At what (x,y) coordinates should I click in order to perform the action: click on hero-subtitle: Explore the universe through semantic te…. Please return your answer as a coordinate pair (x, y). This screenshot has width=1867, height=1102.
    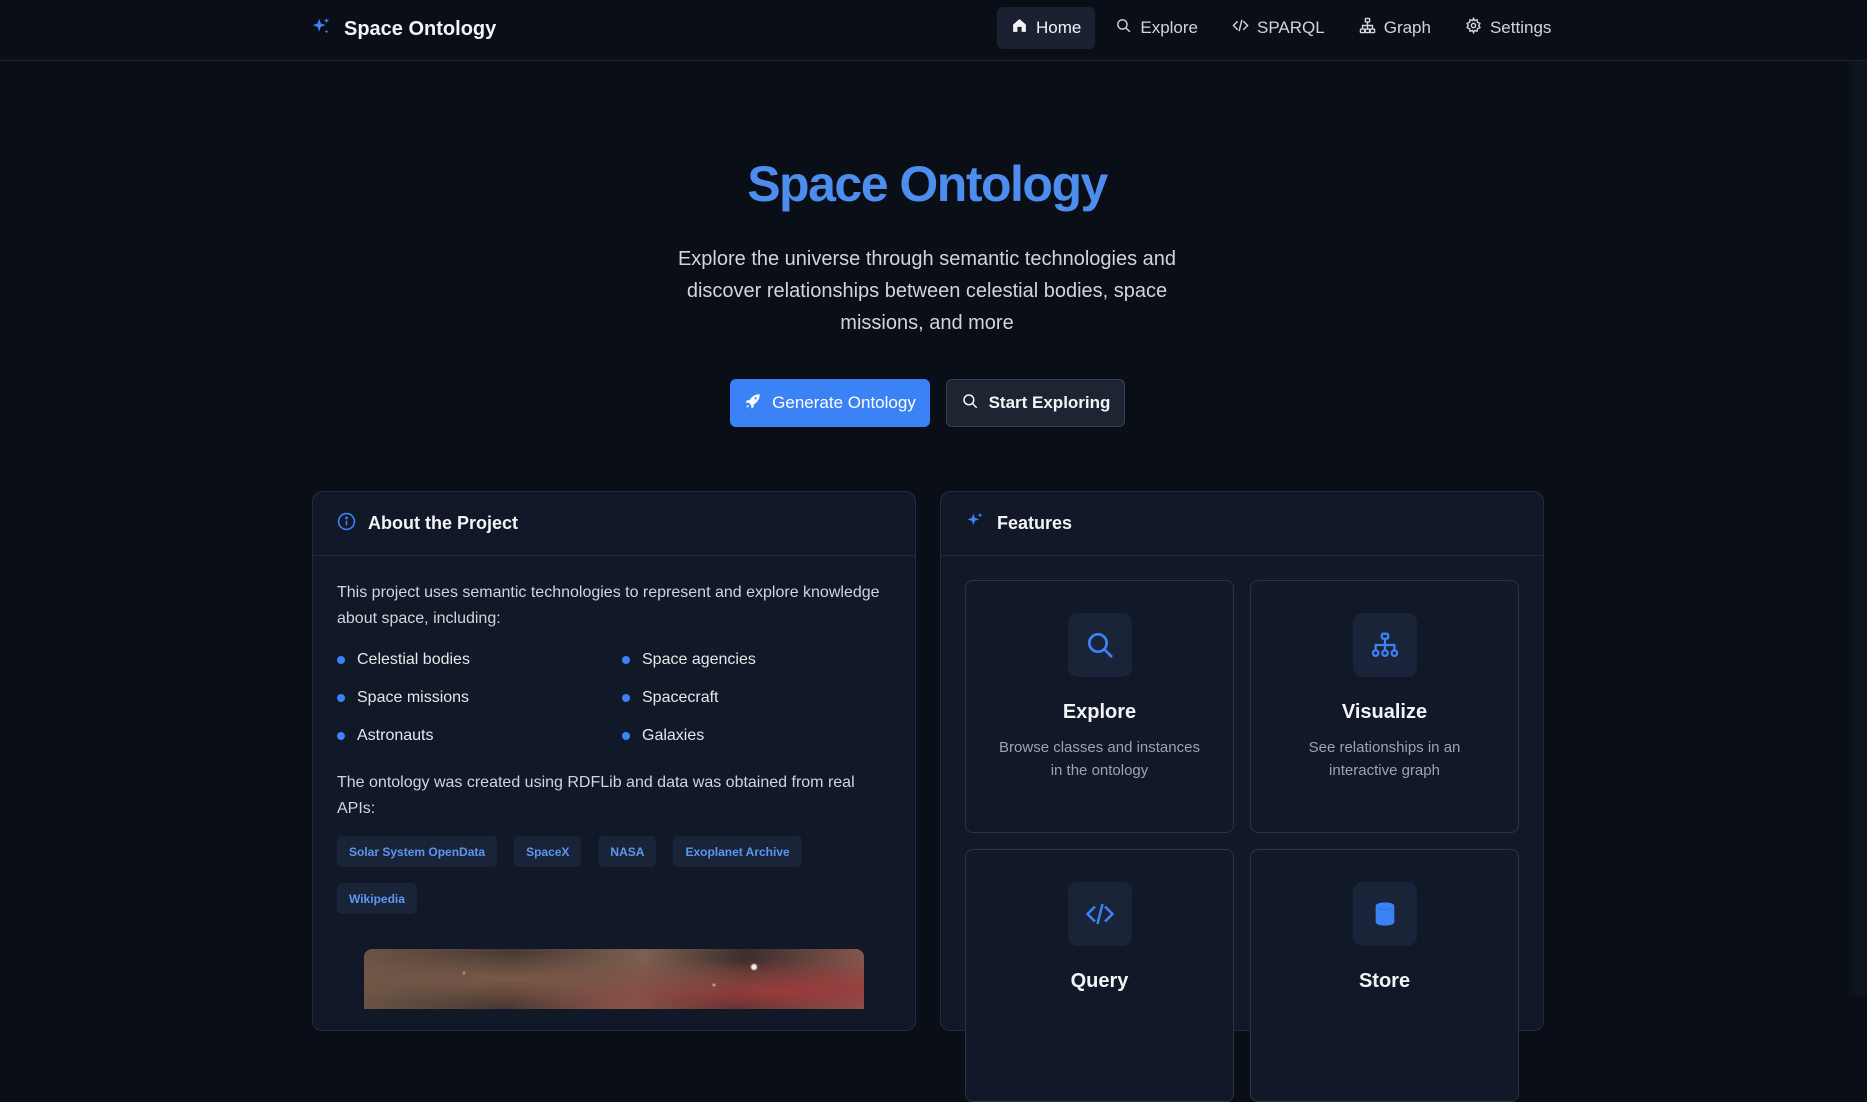
    Looking at the image, I should click on (927, 291).